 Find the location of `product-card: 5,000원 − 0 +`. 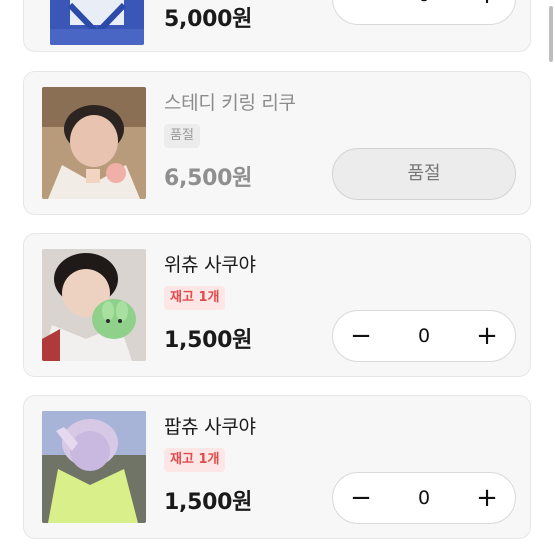

product-card: 5,000원 − 0 + is located at coordinates (277, 26).